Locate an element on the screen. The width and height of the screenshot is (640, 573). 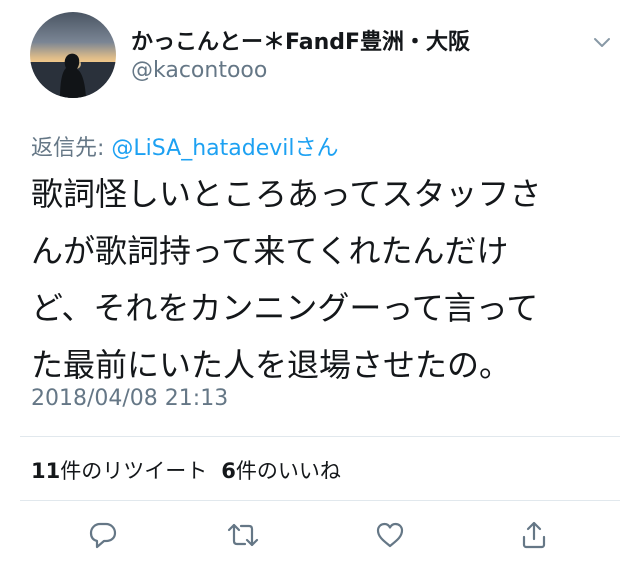
reply-context: 返信先: @LiSA_hatadevilさん is located at coordinates (185, 146).